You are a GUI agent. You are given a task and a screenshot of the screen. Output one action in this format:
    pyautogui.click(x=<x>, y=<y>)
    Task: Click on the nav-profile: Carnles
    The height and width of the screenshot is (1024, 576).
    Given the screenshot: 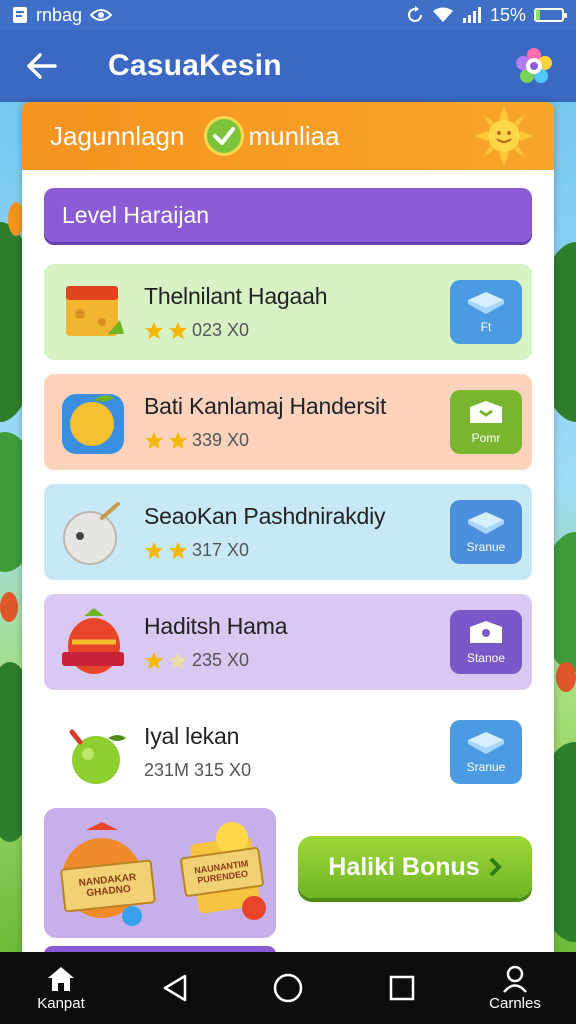 What is the action you would take?
    pyautogui.click(x=515, y=988)
    